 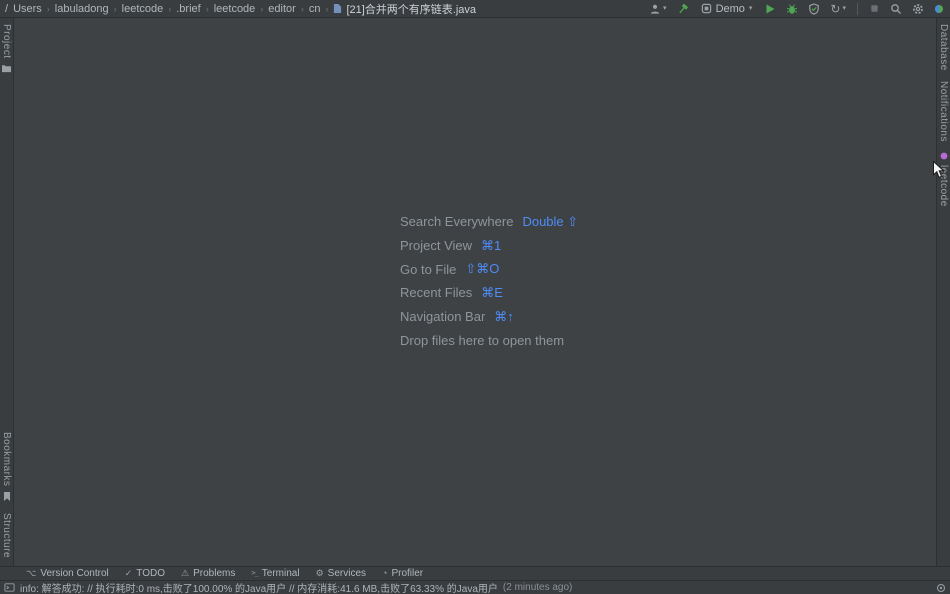 I want to click on notifications-label: Notifications, so click(x=943, y=111).